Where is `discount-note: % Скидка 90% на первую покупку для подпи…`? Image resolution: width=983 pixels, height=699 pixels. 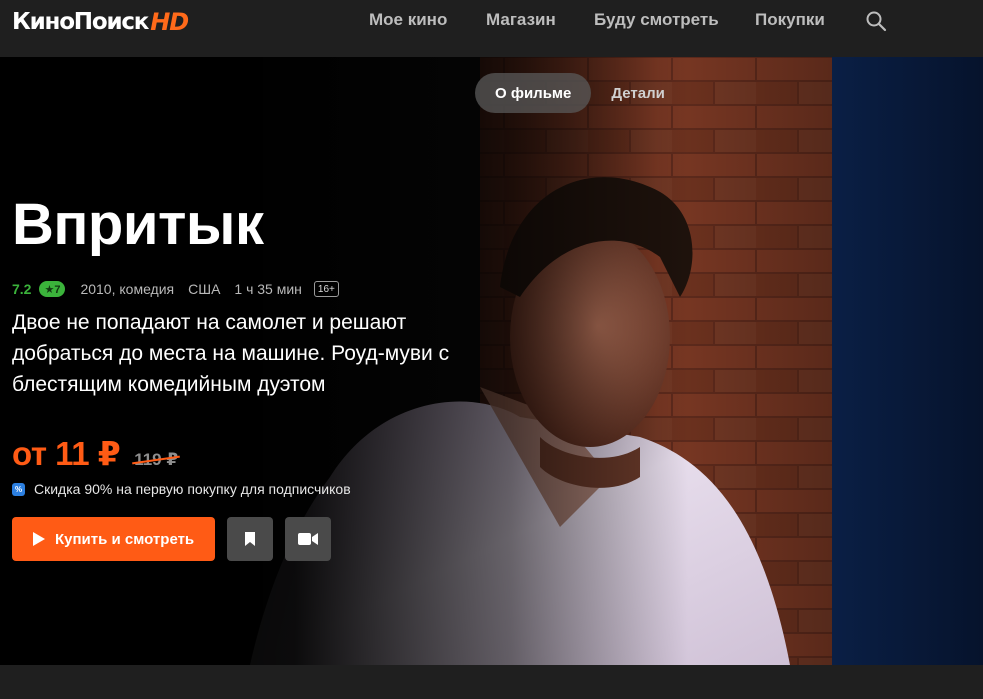 discount-note: % Скидка 90% на первую покупку для подпи… is located at coordinates (181, 489).